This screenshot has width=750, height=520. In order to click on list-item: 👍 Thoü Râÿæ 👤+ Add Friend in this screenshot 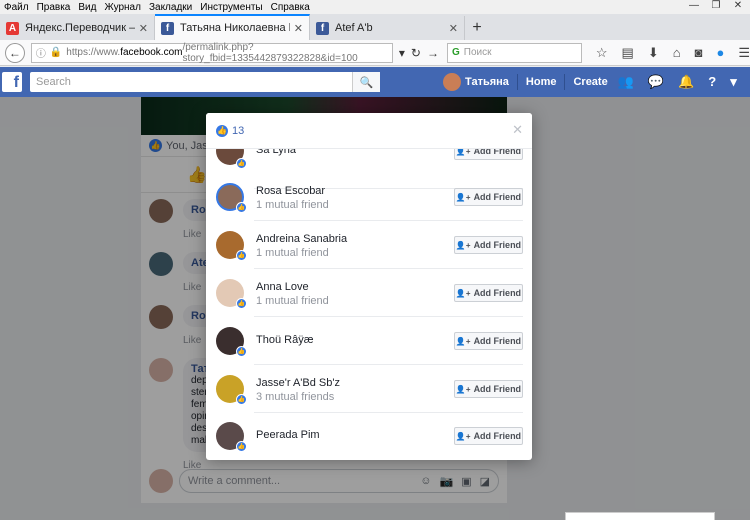, I will do `click(369, 341)`.